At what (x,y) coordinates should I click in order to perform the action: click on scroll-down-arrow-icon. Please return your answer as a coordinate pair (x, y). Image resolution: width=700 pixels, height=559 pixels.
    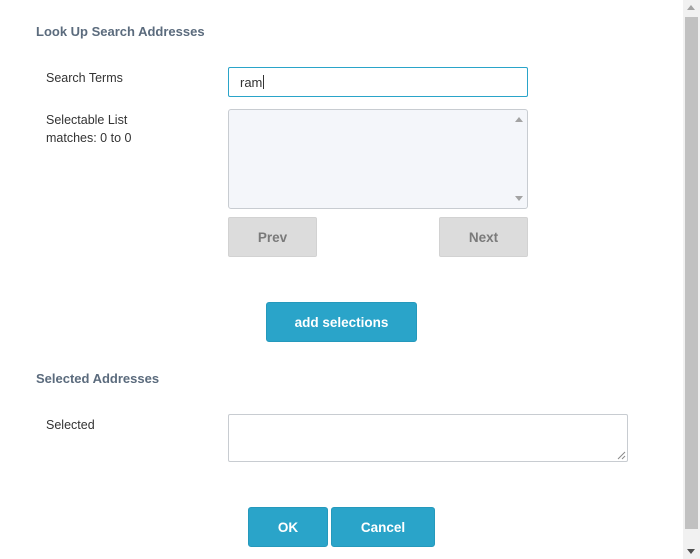
    Looking at the image, I should click on (519, 198).